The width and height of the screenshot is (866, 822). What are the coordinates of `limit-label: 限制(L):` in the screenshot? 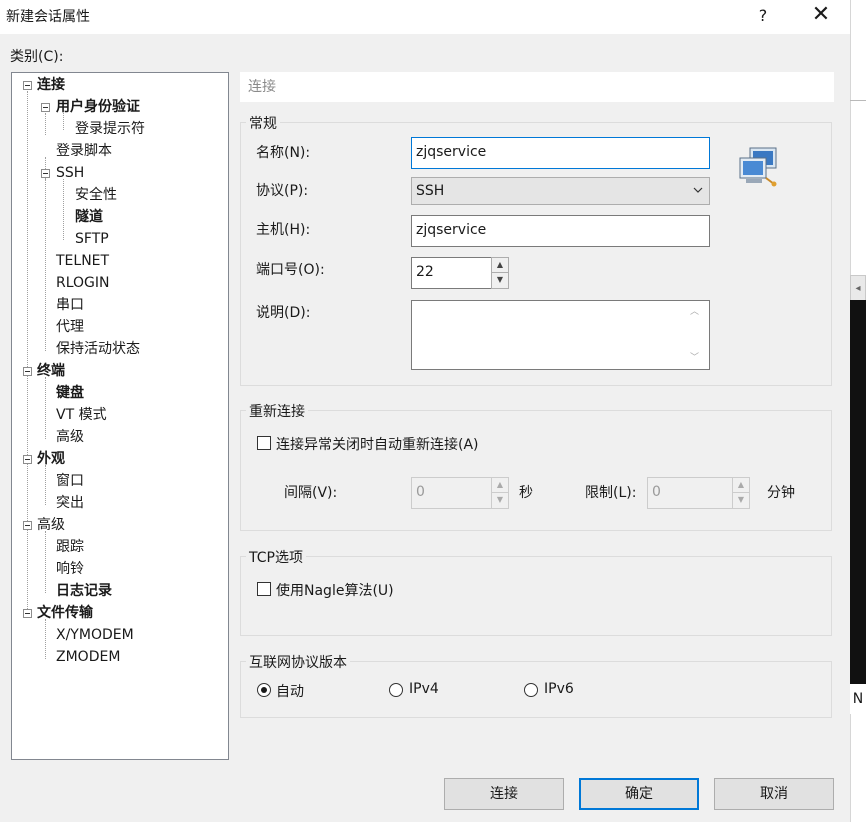 It's located at (611, 493).